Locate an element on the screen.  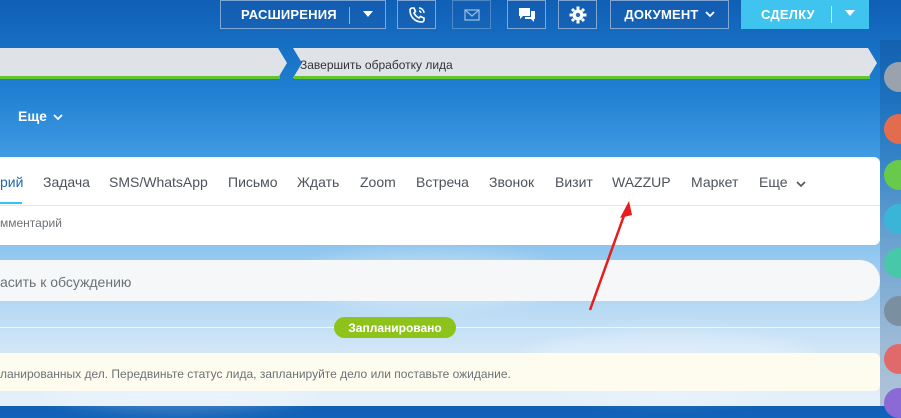
add-deal-button-label: СДЕЛКУ is located at coordinates (788, 14).